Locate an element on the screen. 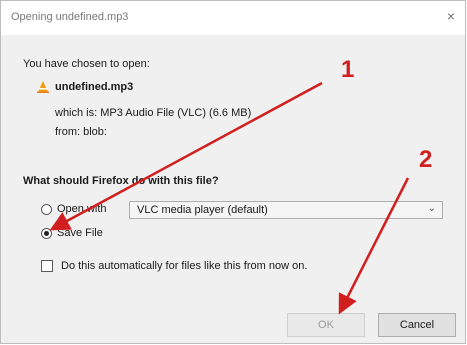 Image resolution: width=467 pixels, height=345 pixels. annotation-marker-2: 2 is located at coordinates (426, 159).